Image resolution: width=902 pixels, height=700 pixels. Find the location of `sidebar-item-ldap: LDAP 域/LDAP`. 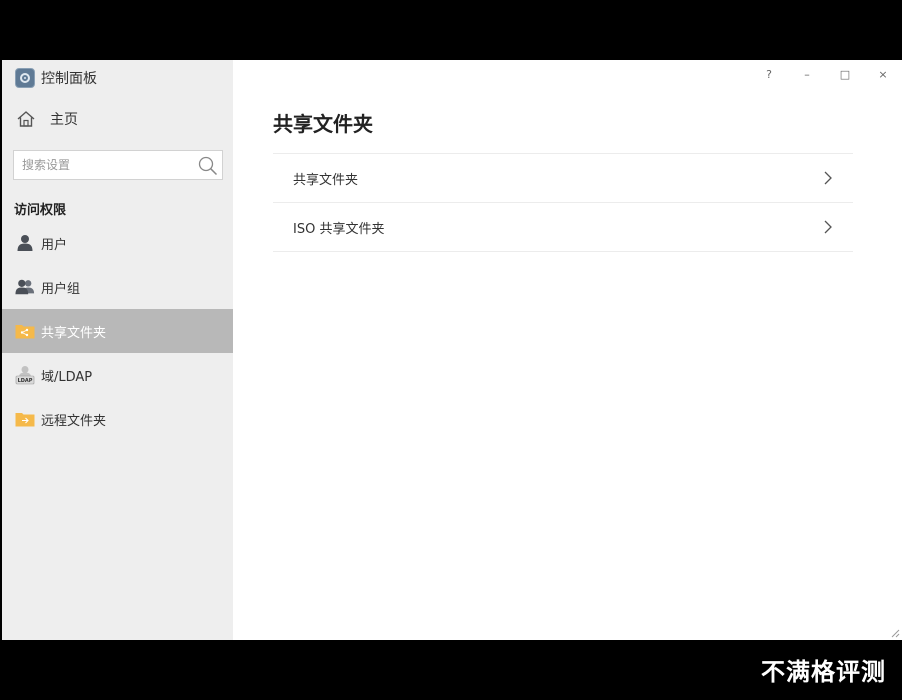

sidebar-item-ldap: LDAP 域/LDAP is located at coordinates (117, 375).